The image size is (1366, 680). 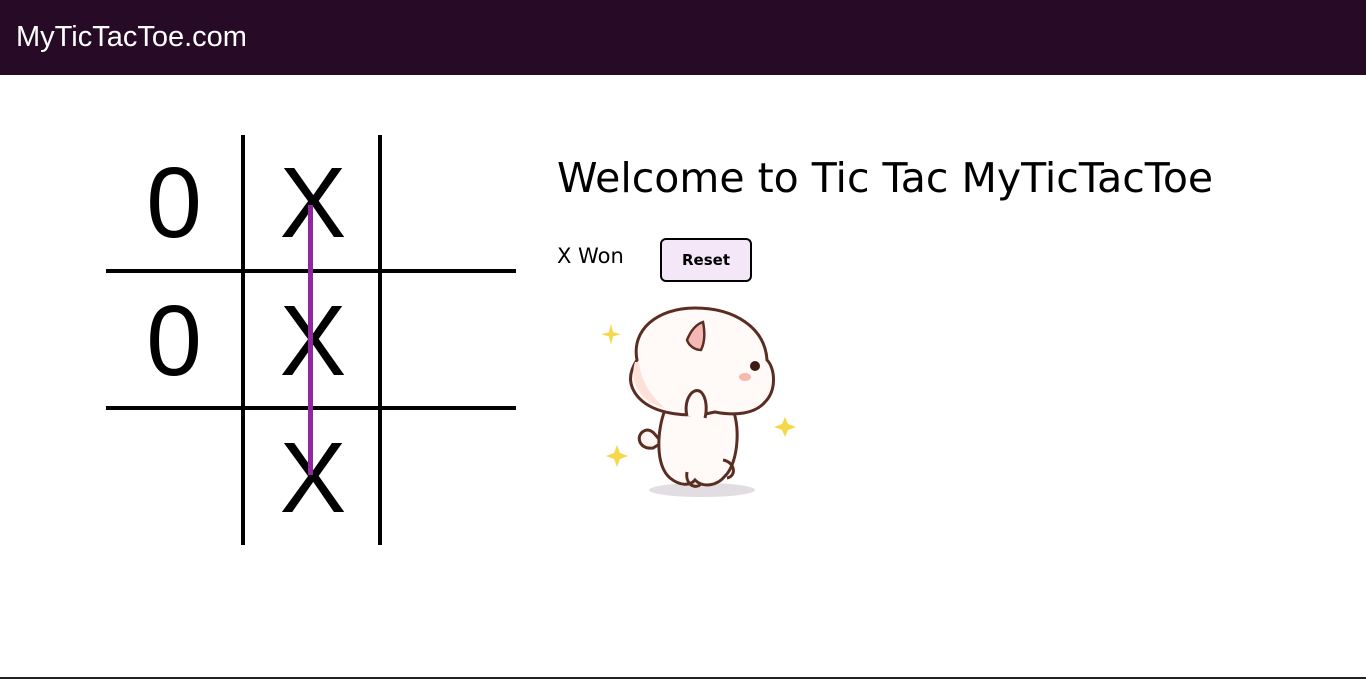 I want to click on board-cell-1: X, so click(x=313, y=203).